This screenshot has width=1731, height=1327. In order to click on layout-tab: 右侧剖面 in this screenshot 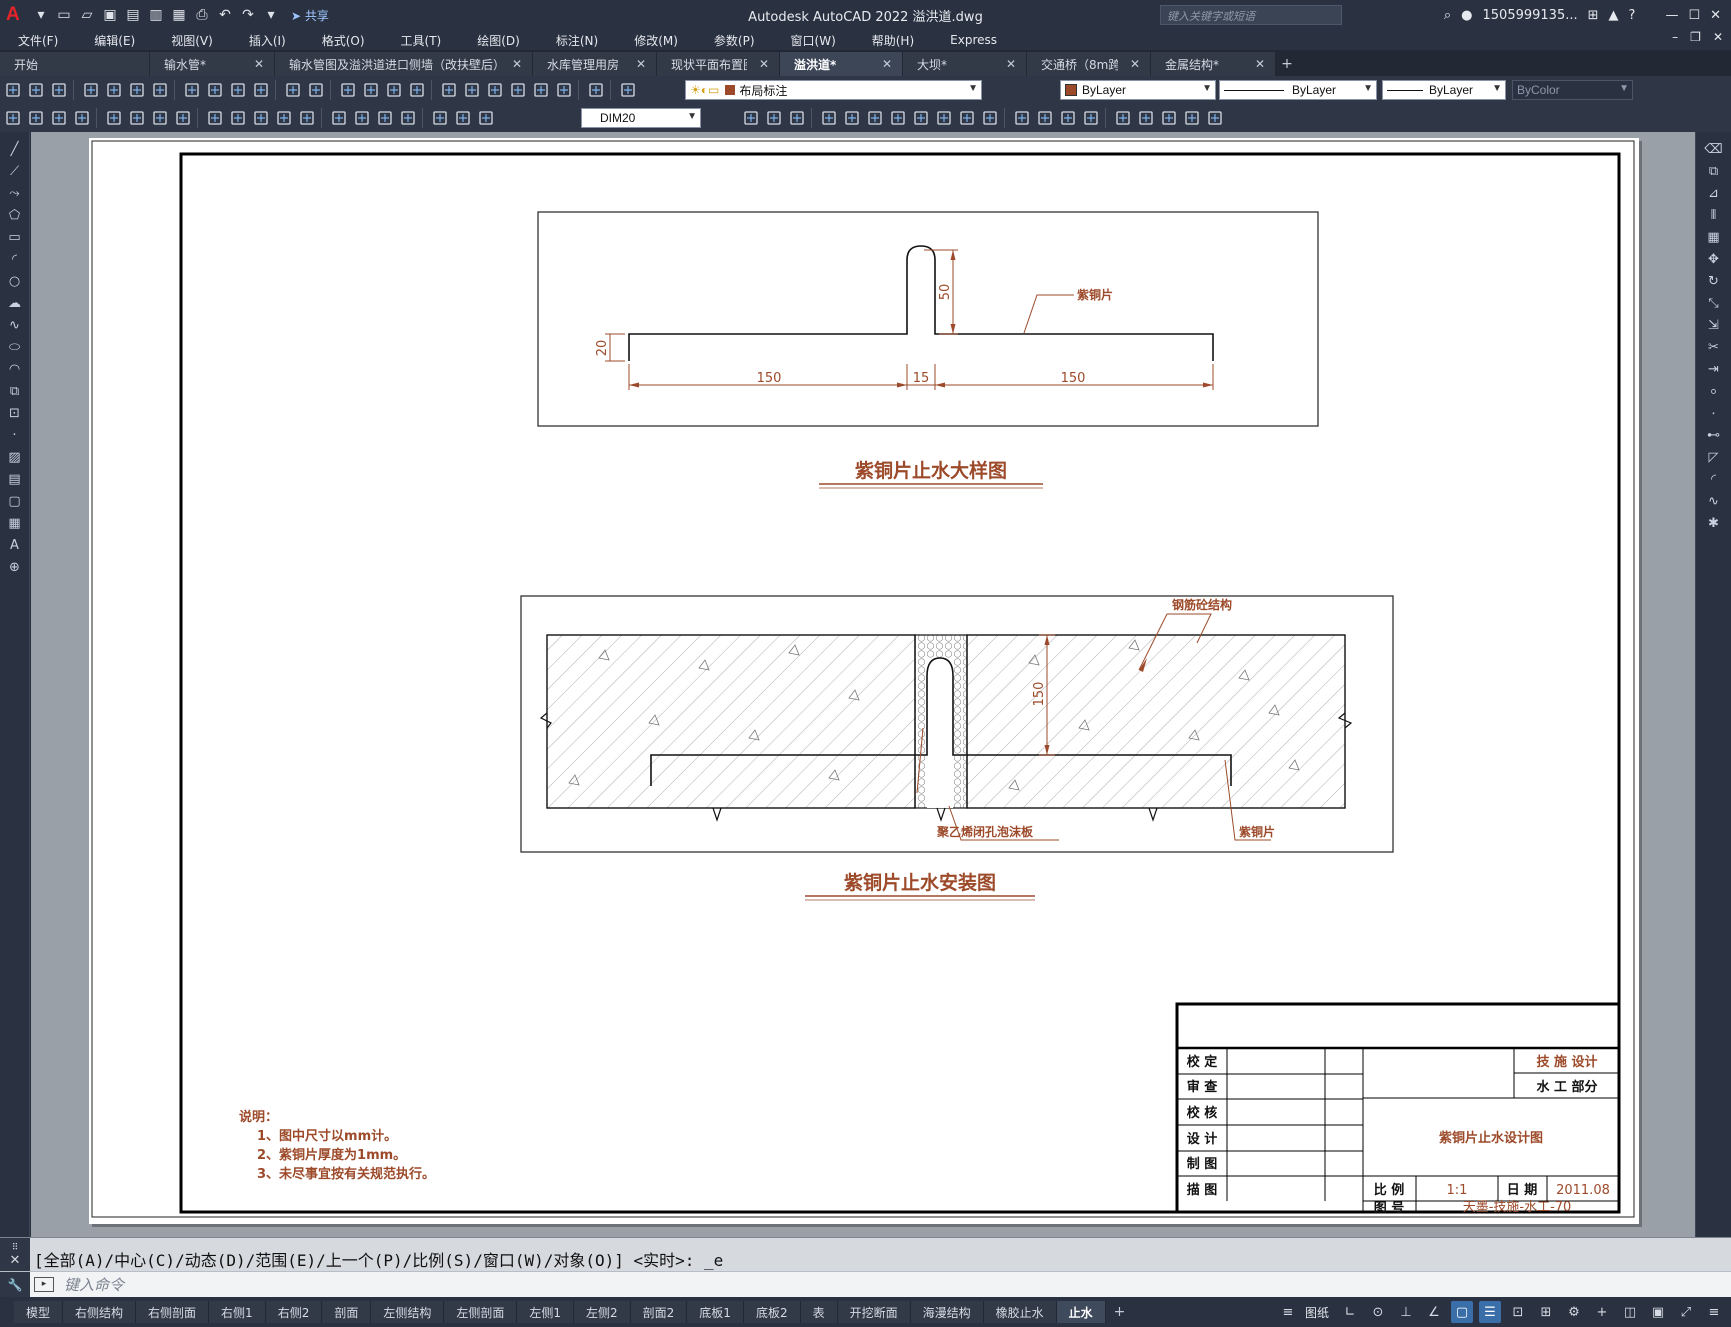, I will do `click(173, 1312)`.